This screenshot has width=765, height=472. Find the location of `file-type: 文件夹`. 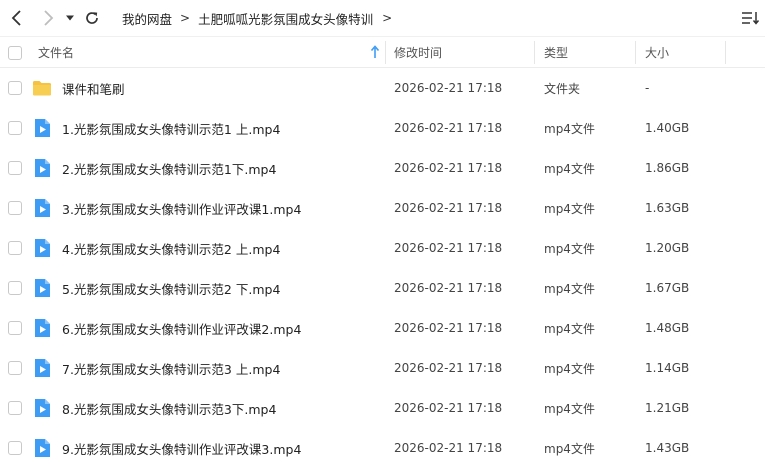

file-type: 文件夹 is located at coordinates (562, 88).